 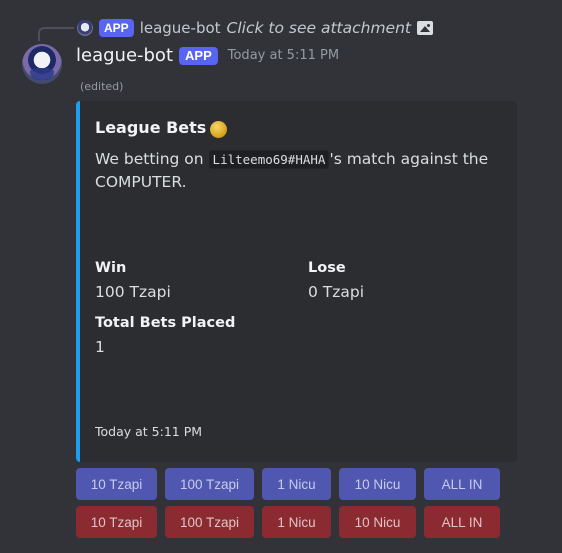 What do you see at coordinates (377, 522) in the screenshot?
I see `bet-lose-10-nicu-button: 10 Nicu` at bounding box center [377, 522].